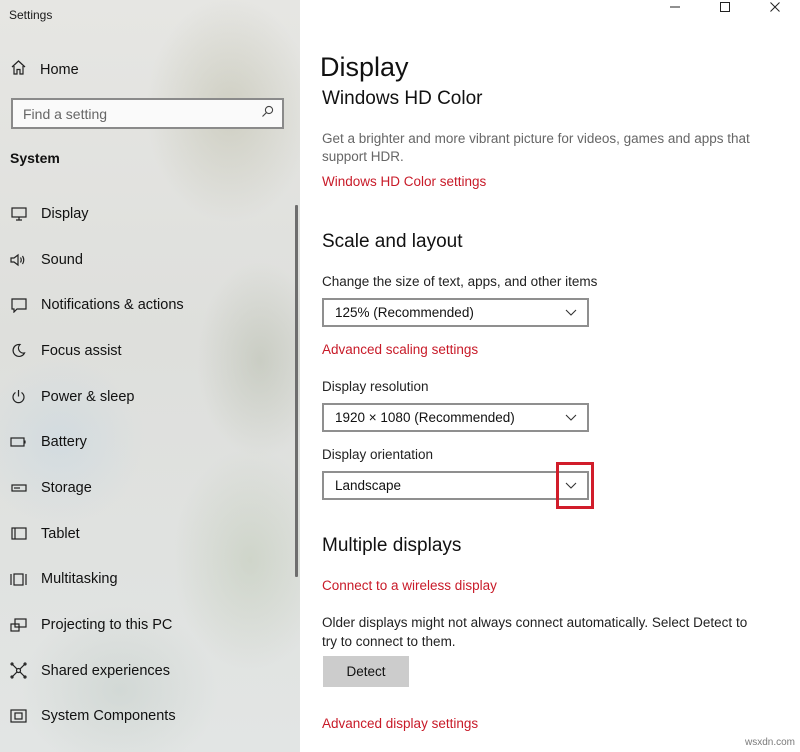  I want to click on sidebar-item-projecting: Projecting to this PC, so click(148, 625).